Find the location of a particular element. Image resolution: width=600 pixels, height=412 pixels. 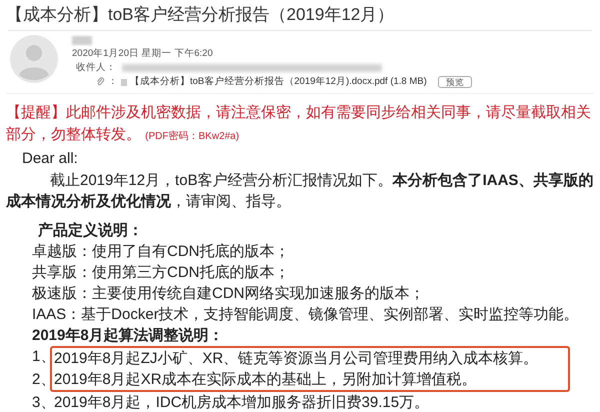

list-text: 2019年8月起ZJ小矿、XR、链克等资源当月公司管理费用纳入成本核算。 is located at coordinates (310, 357).